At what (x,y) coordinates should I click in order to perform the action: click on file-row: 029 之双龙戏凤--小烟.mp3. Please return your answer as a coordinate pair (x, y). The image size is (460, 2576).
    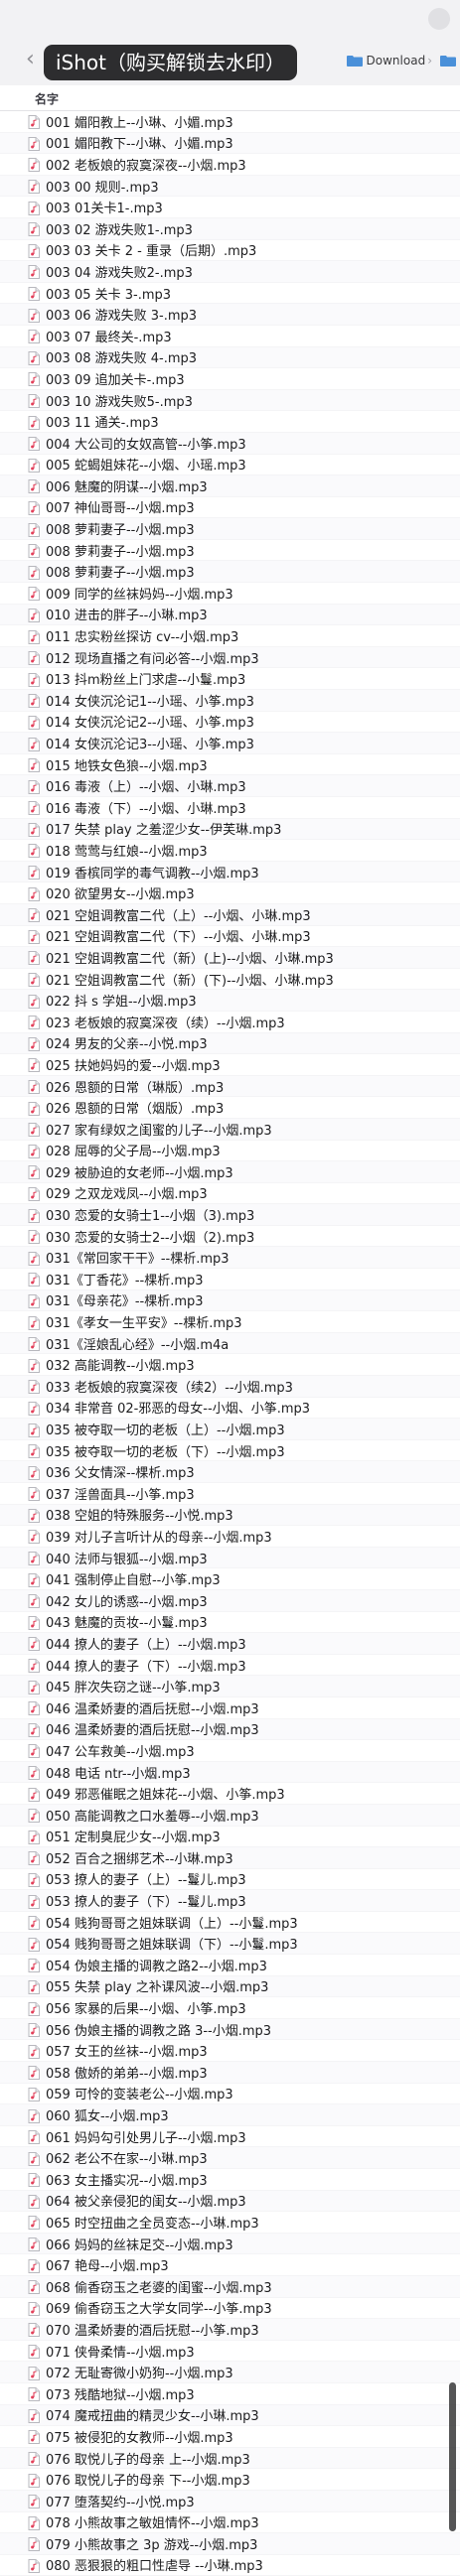
    Looking at the image, I should click on (230, 1194).